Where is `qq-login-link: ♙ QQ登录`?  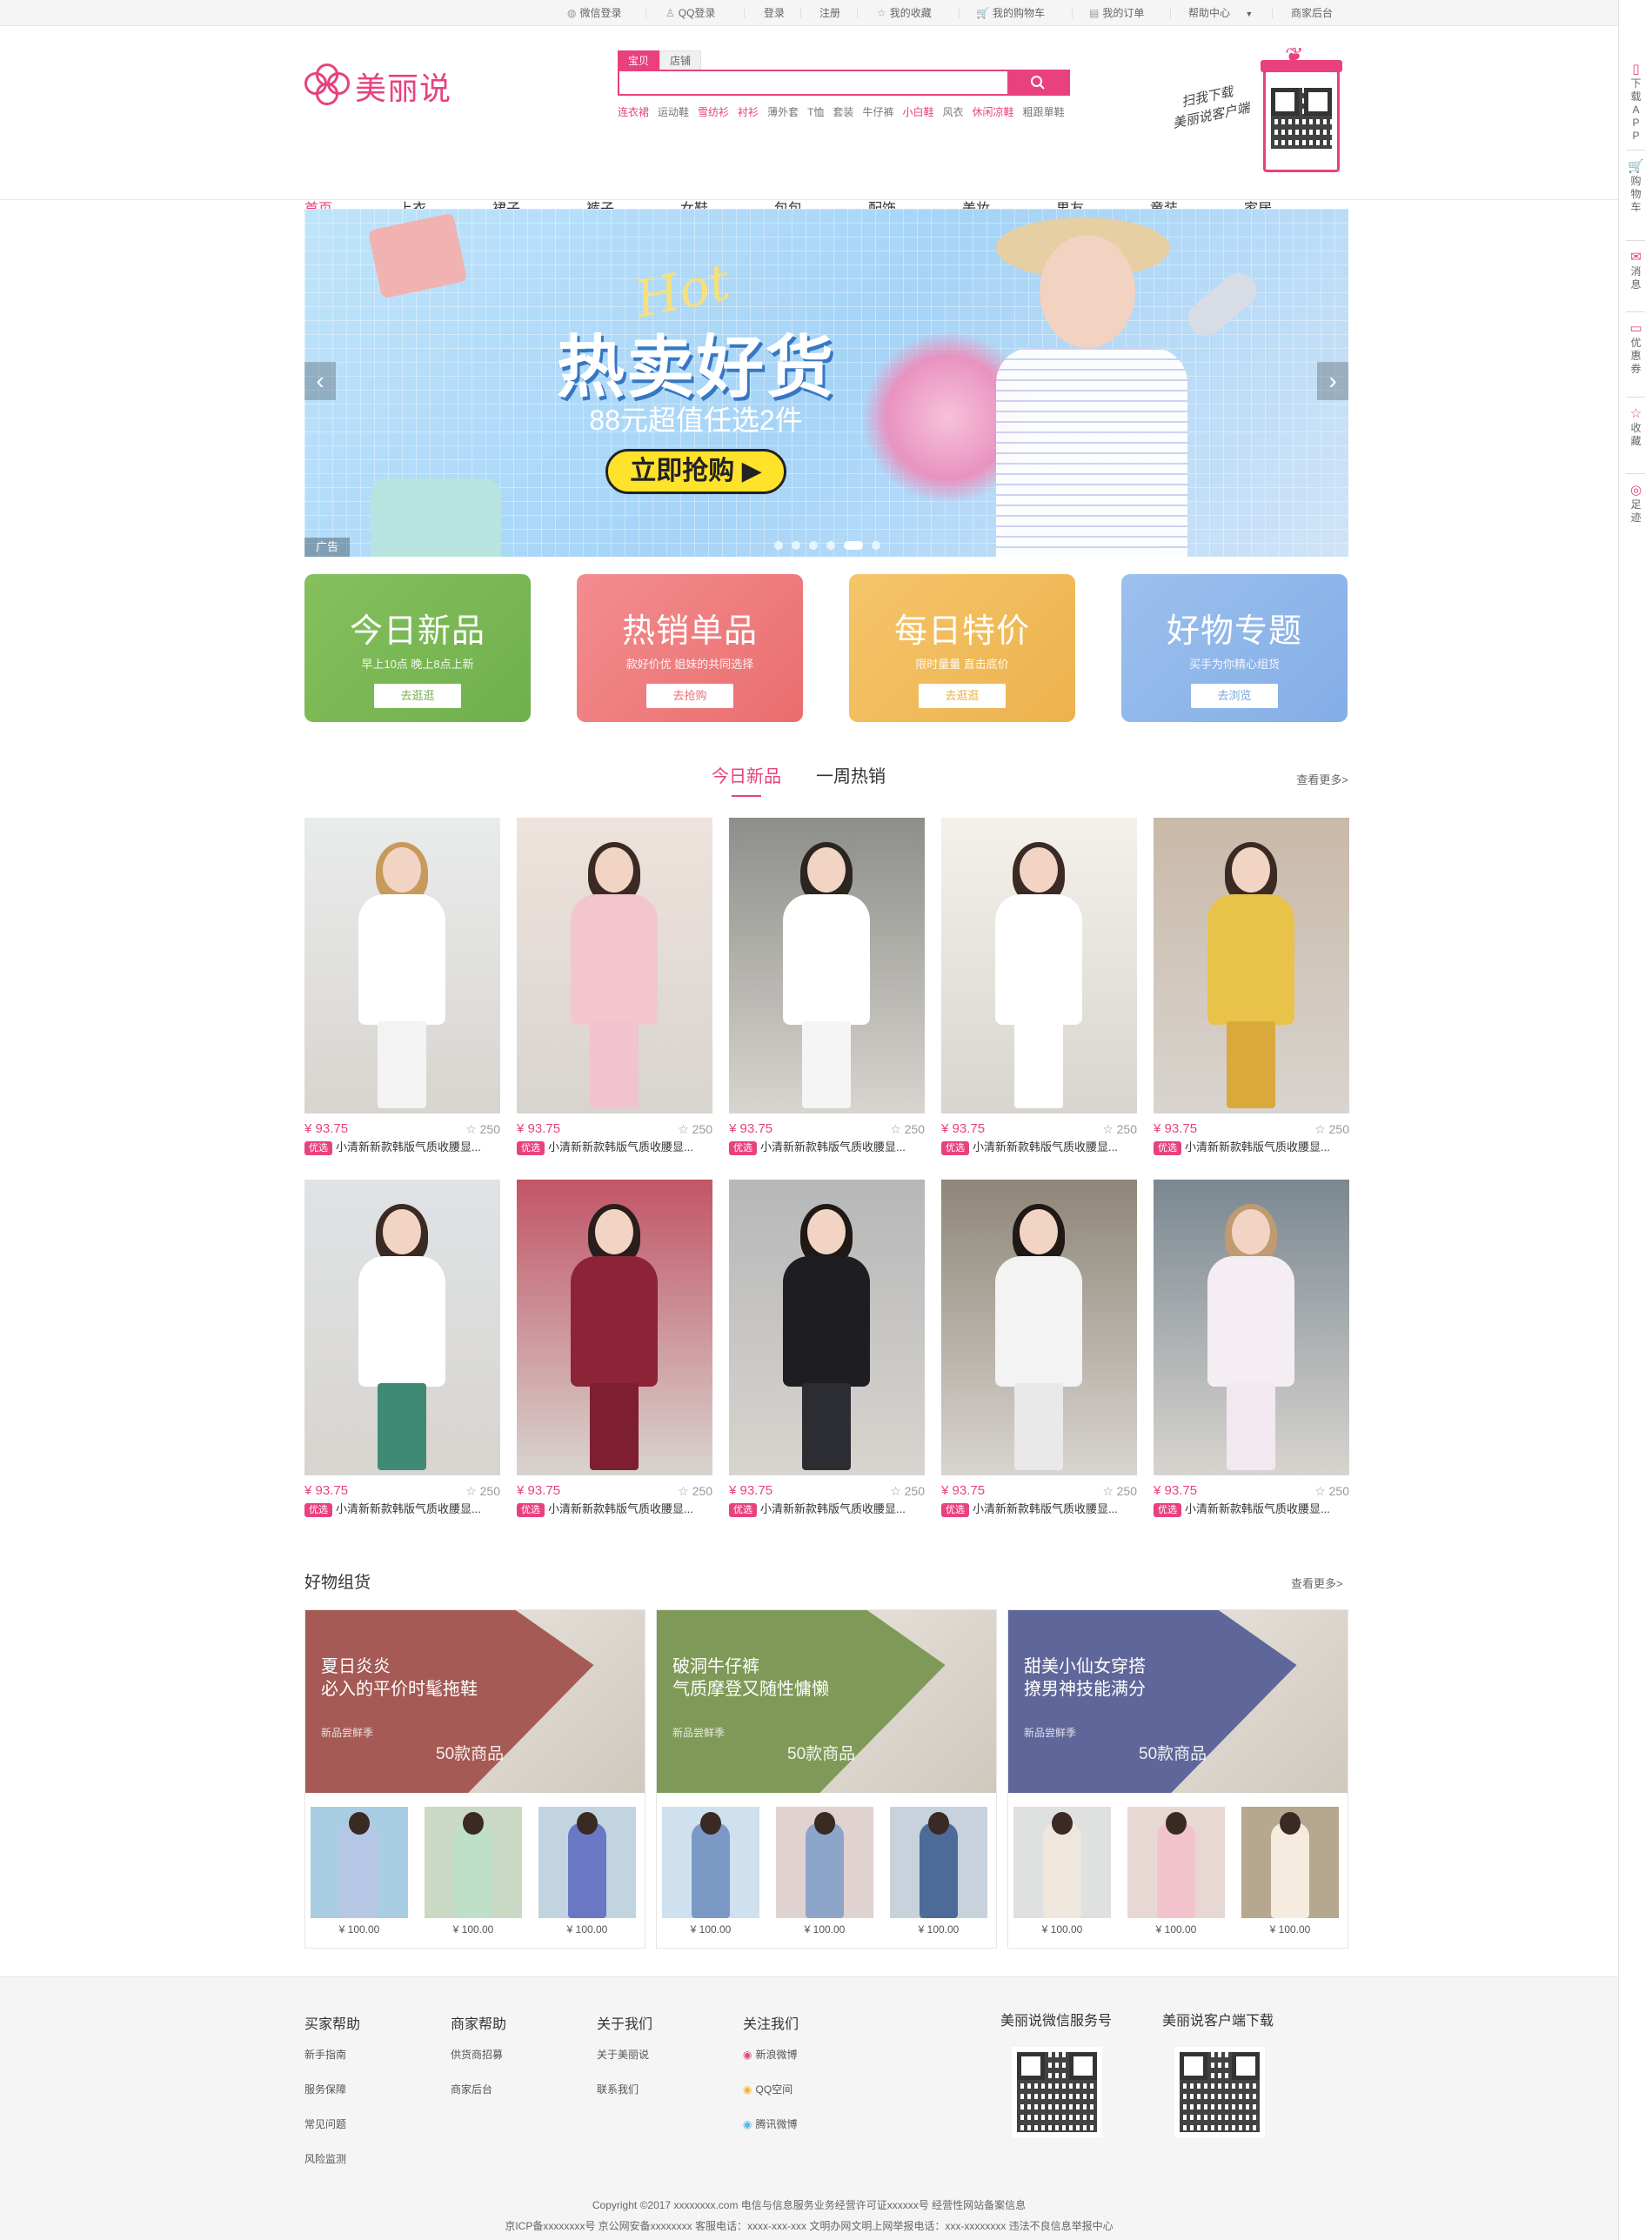
qq-login-link: ♙ QQ登录 is located at coordinates (690, 13).